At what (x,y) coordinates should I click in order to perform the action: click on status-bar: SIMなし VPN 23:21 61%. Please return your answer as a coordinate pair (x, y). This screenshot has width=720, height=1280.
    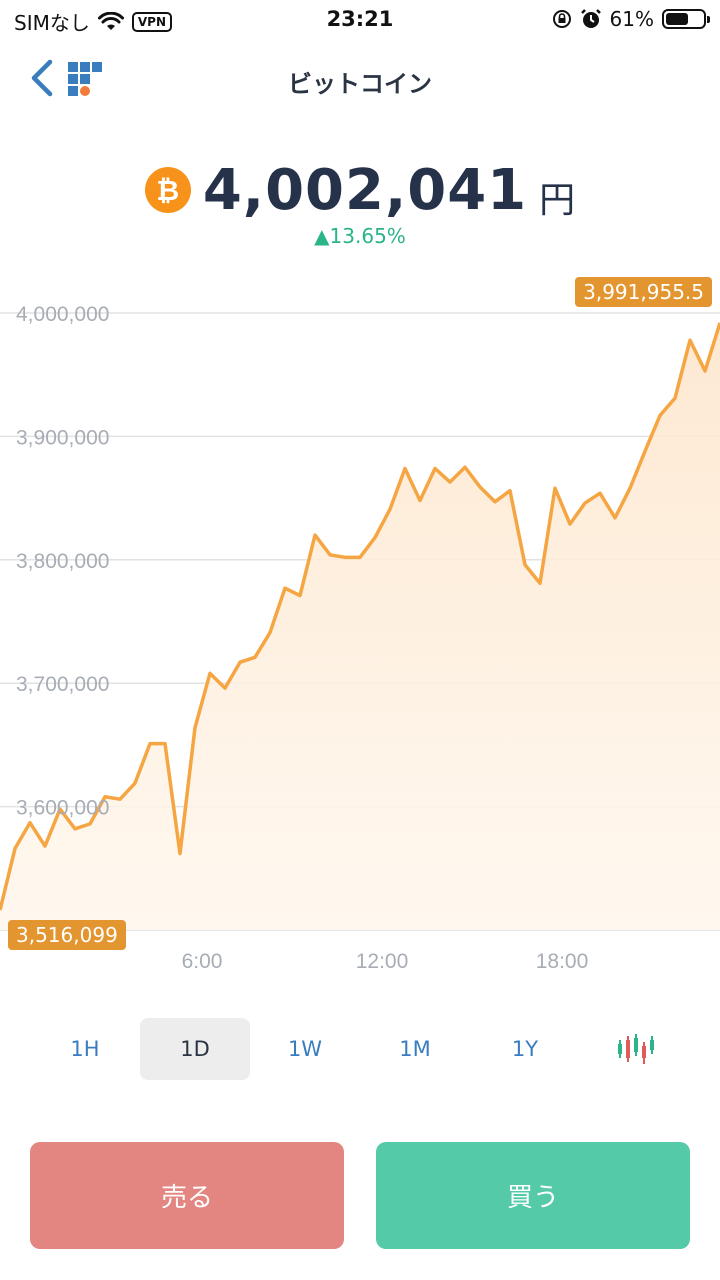
    Looking at the image, I should click on (360, 20).